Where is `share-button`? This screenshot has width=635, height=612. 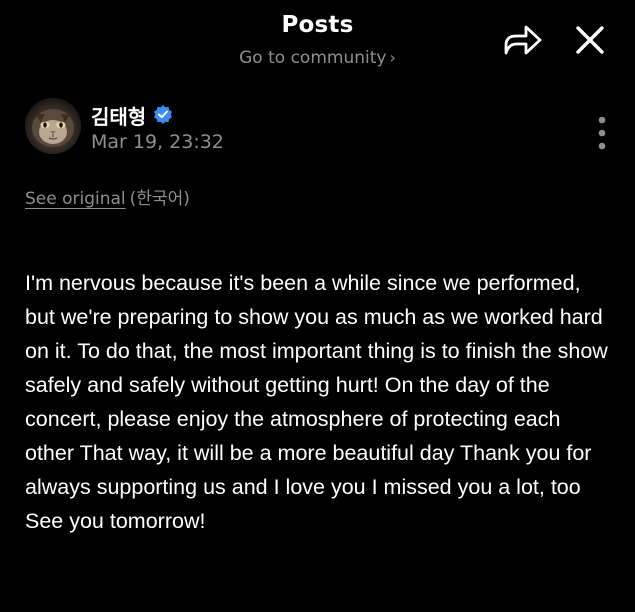 share-button is located at coordinates (523, 40).